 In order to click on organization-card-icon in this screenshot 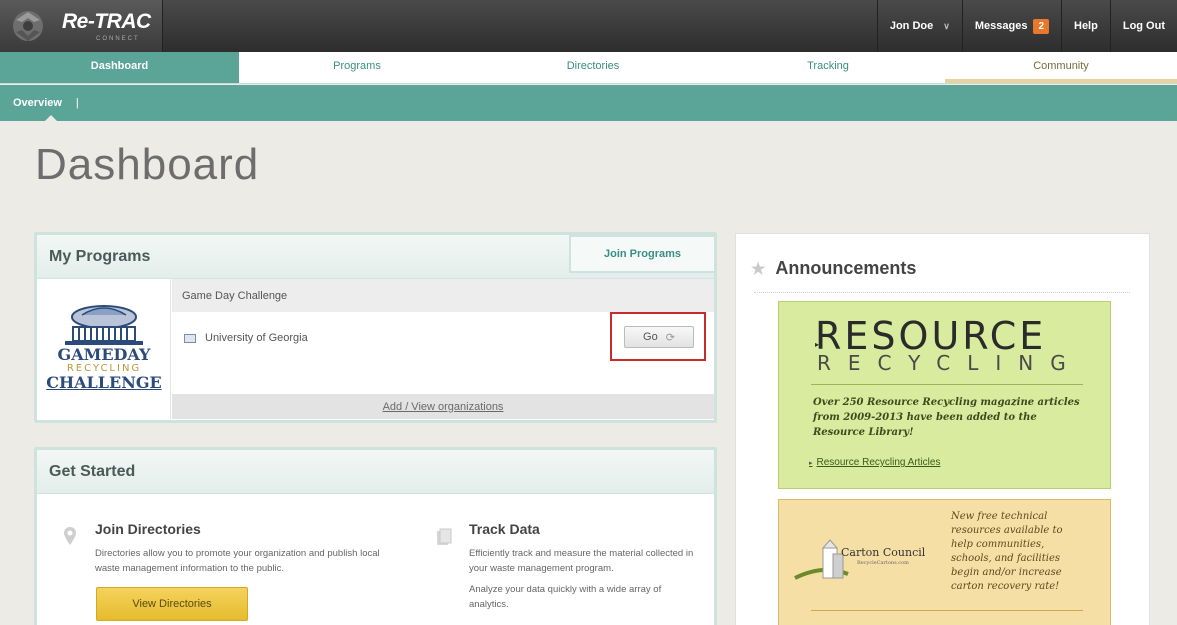, I will do `click(190, 338)`.